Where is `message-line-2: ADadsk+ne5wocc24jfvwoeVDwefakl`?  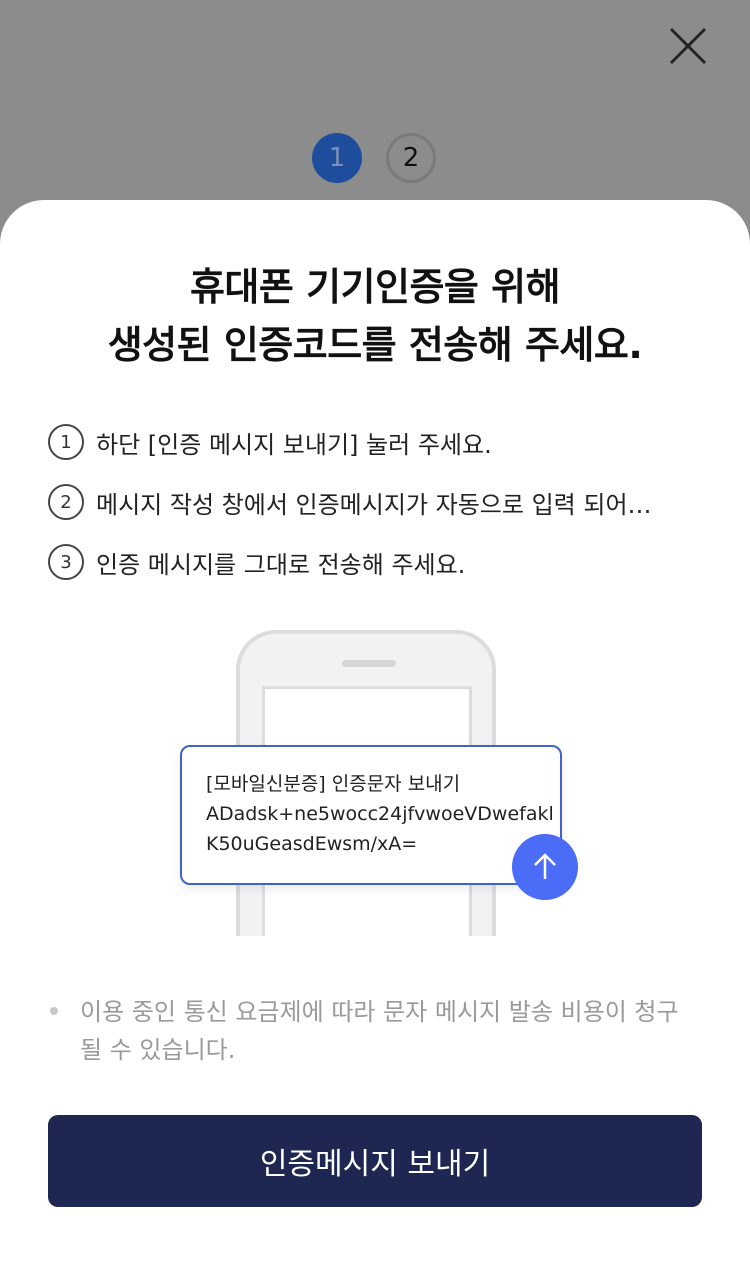 message-line-2: ADadsk+ne5wocc24jfvwoeVDwefakl is located at coordinates (380, 814).